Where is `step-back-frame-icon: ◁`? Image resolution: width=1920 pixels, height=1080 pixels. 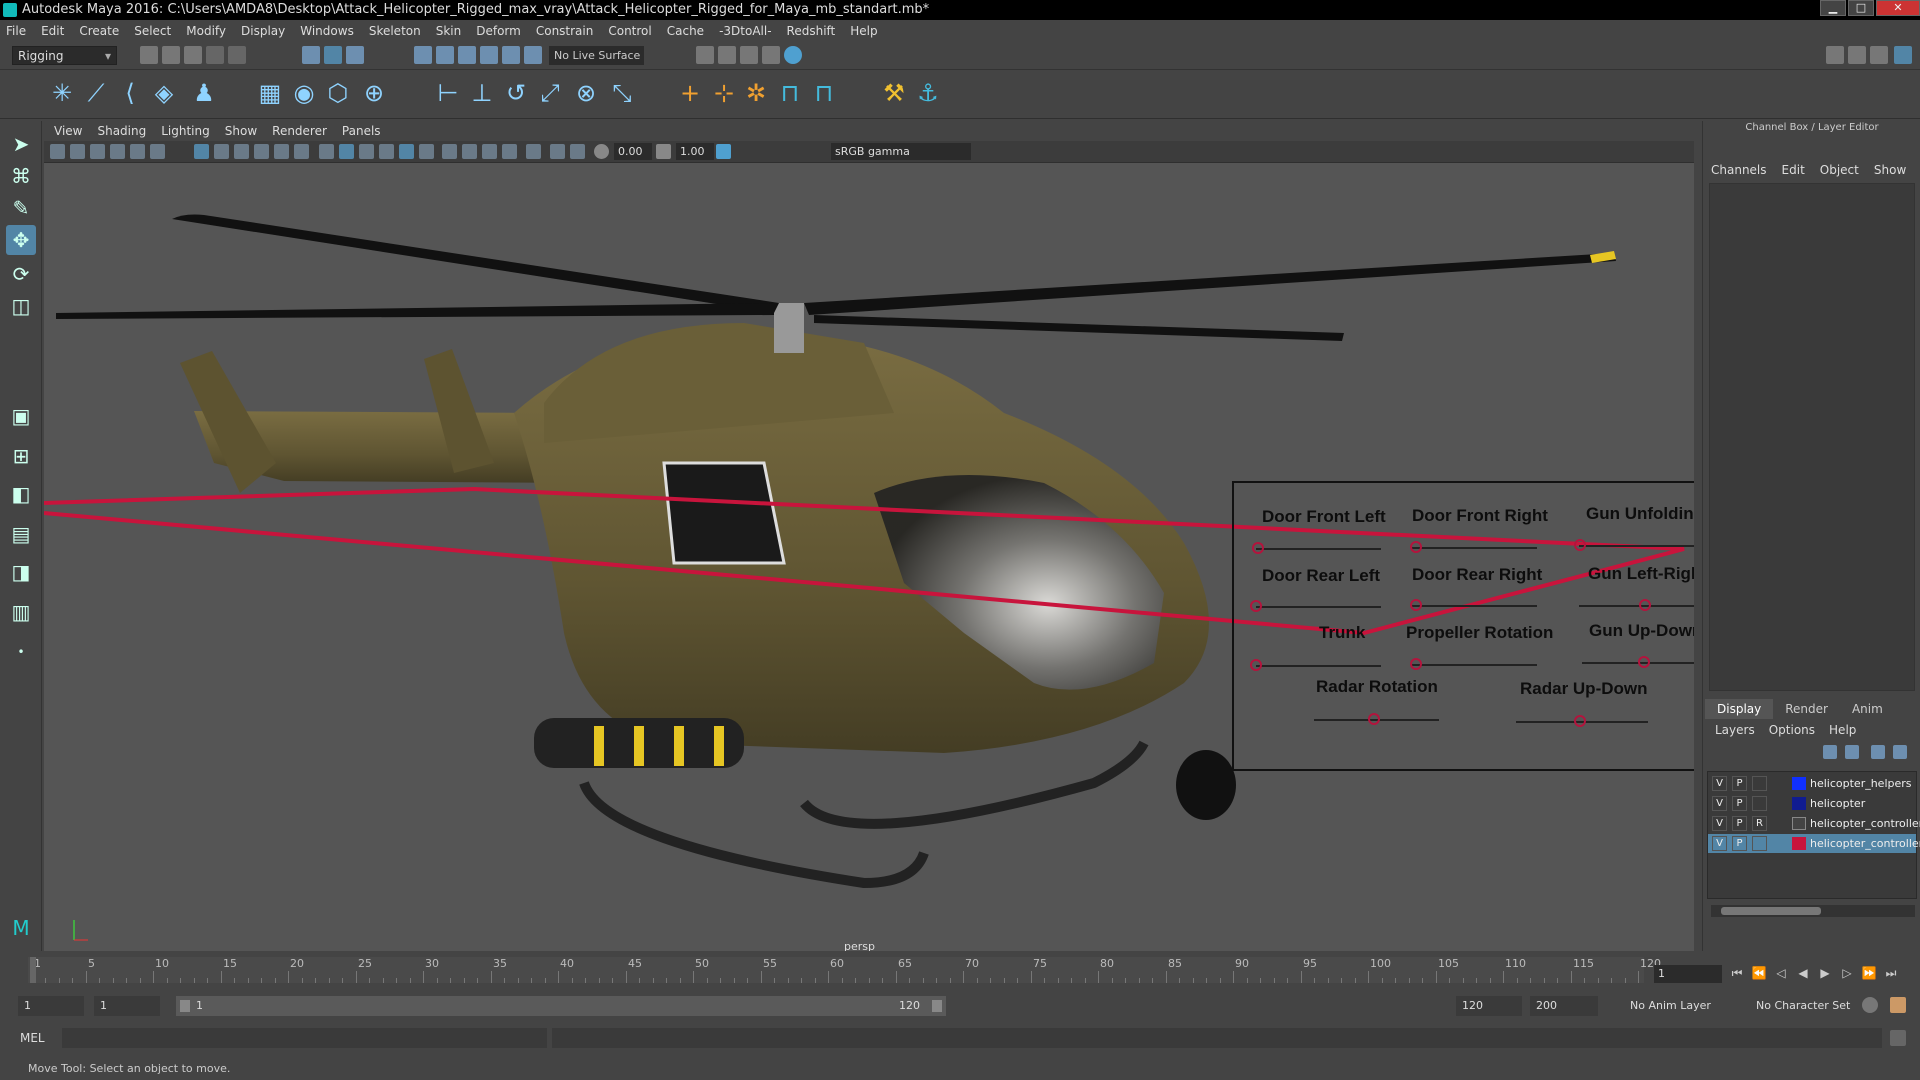
step-back-frame-icon: ◁ is located at coordinates (1781, 973).